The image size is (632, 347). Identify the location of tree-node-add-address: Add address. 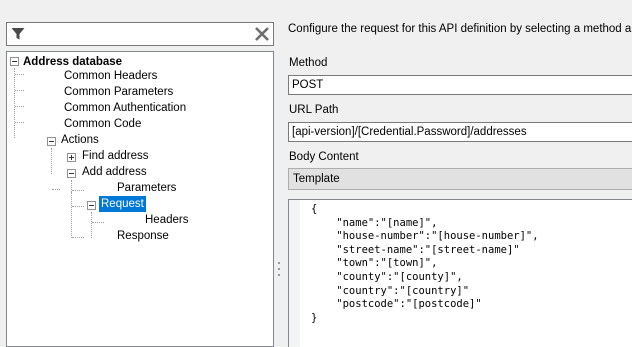
(114, 172).